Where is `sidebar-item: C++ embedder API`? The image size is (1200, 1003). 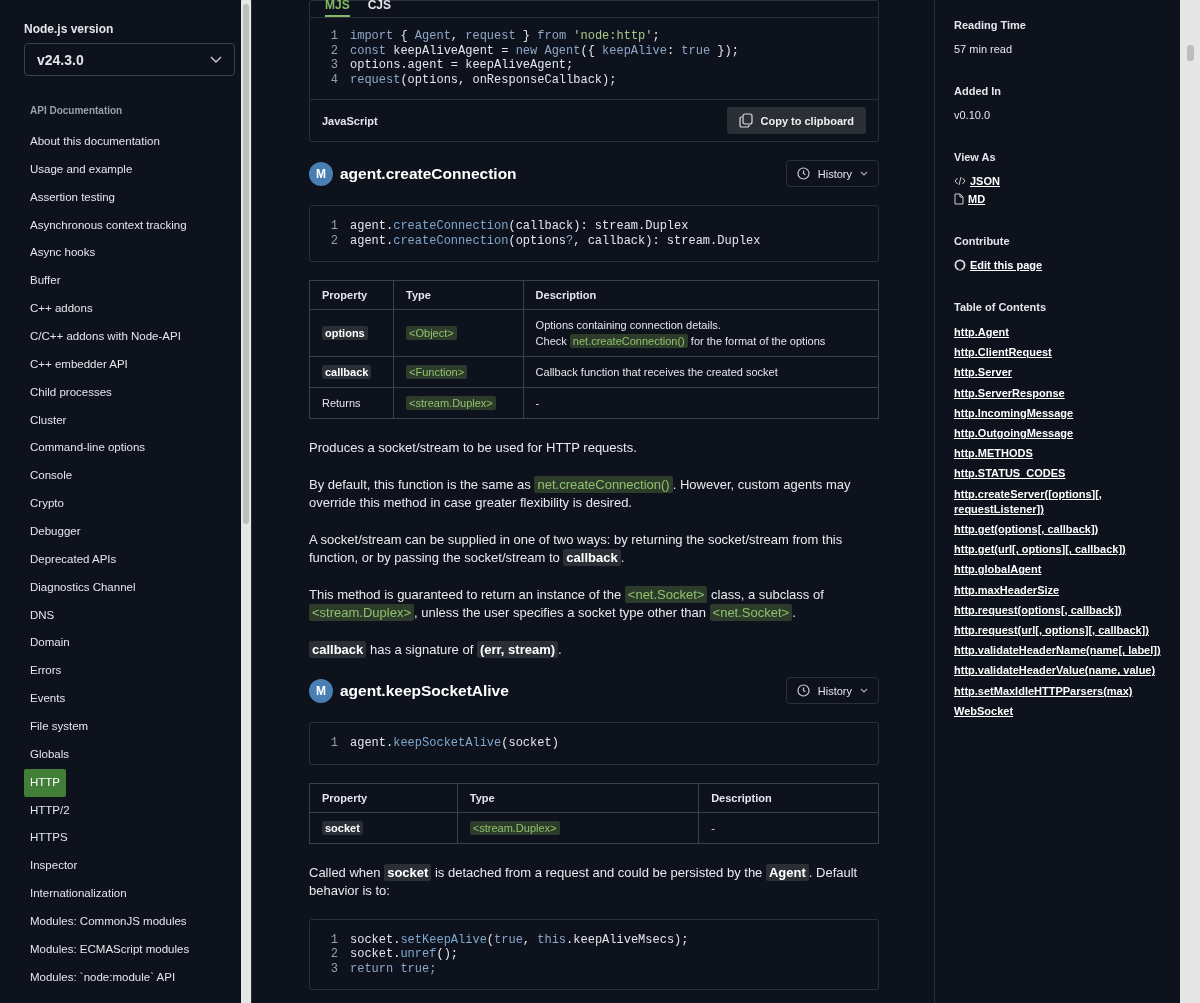
sidebar-item: C++ embedder API is located at coordinates (79, 364).